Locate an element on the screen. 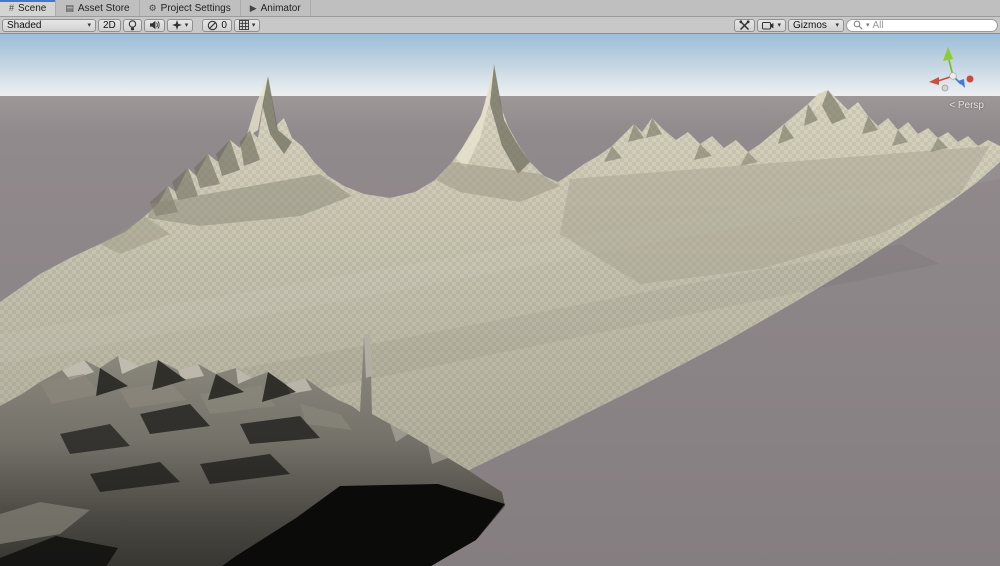 This screenshot has width=1000, height=566. grid-settings-dropdown: ▾ is located at coordinates (247, 25).